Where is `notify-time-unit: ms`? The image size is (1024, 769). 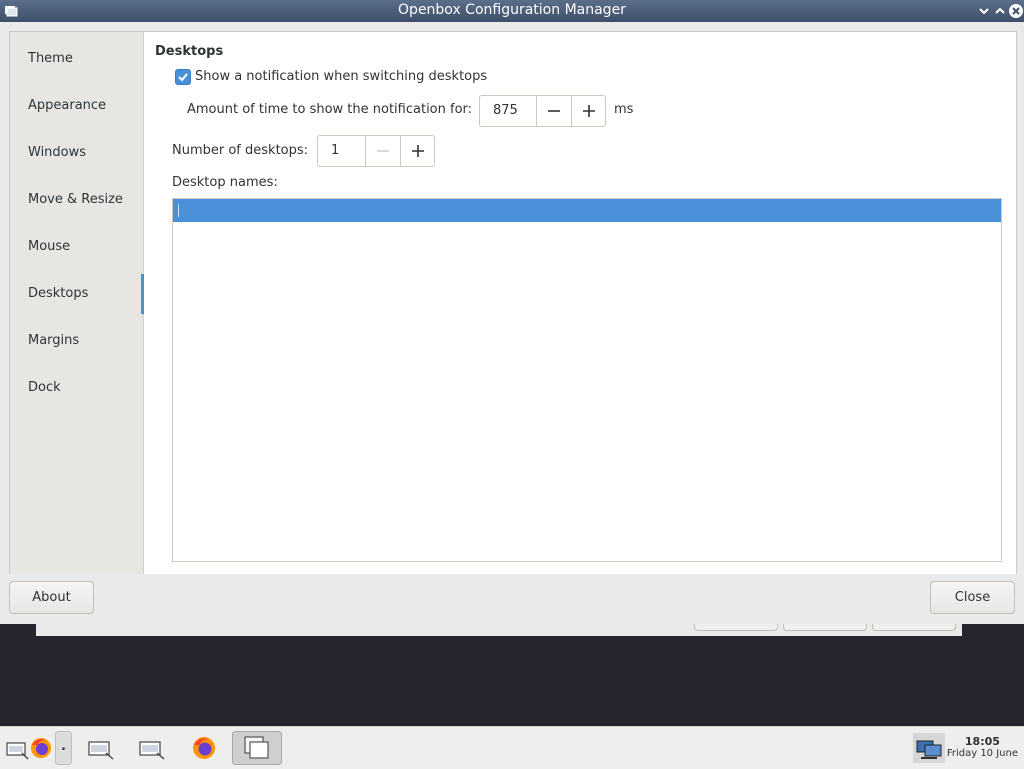 notify-time-unit: ms is located at coordinates (624, 109).